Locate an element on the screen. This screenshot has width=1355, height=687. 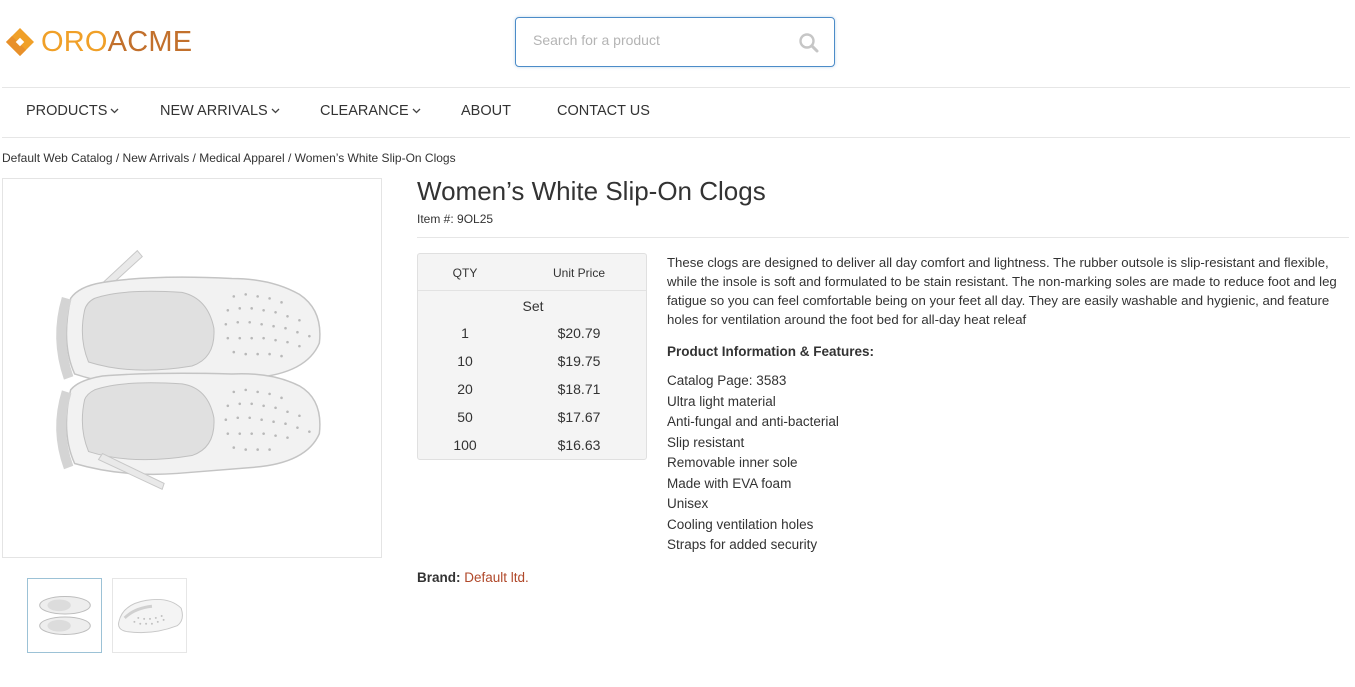
product-title: Women’s White Slip-On Clogs is located at coordinates (591, 191).